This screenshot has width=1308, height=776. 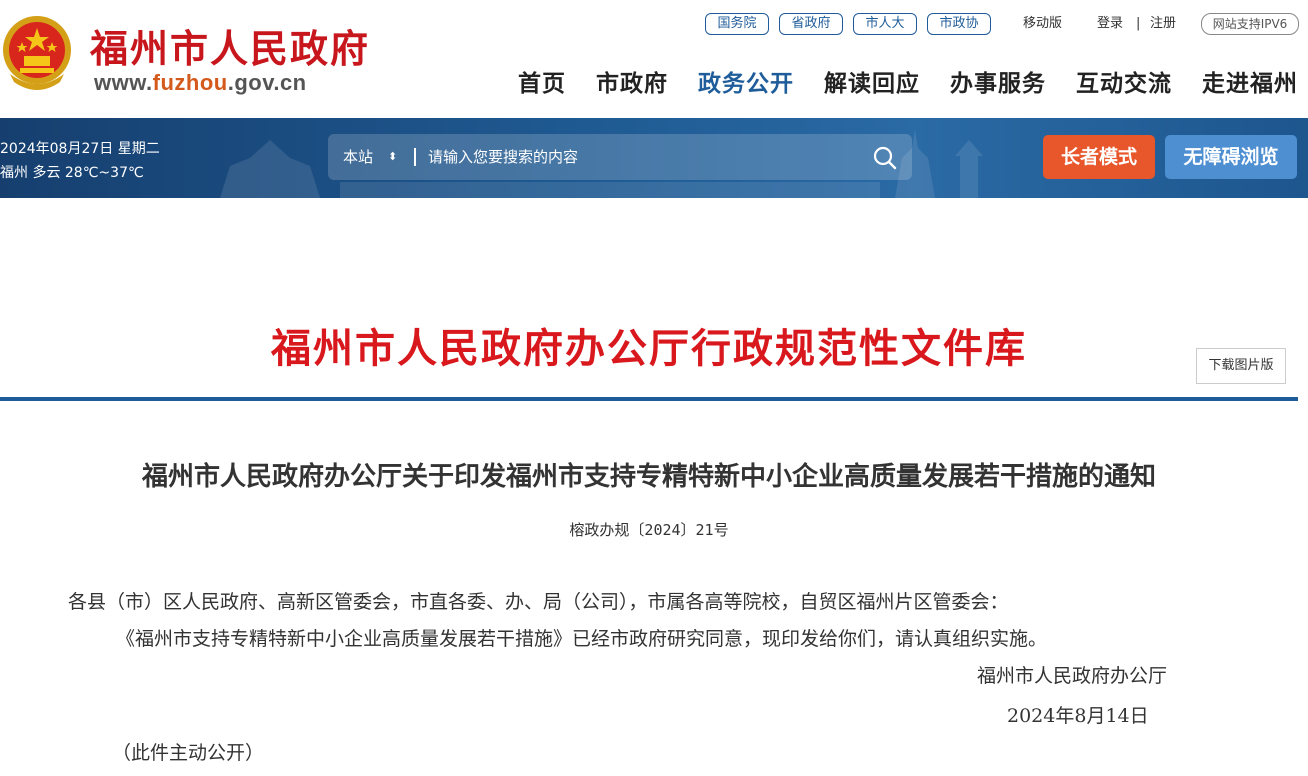 I want to click on main-nav: 首页 市政府 政务公开 解读回应 办事服务 互动交流 走进福州, so click(x=654, y=84).